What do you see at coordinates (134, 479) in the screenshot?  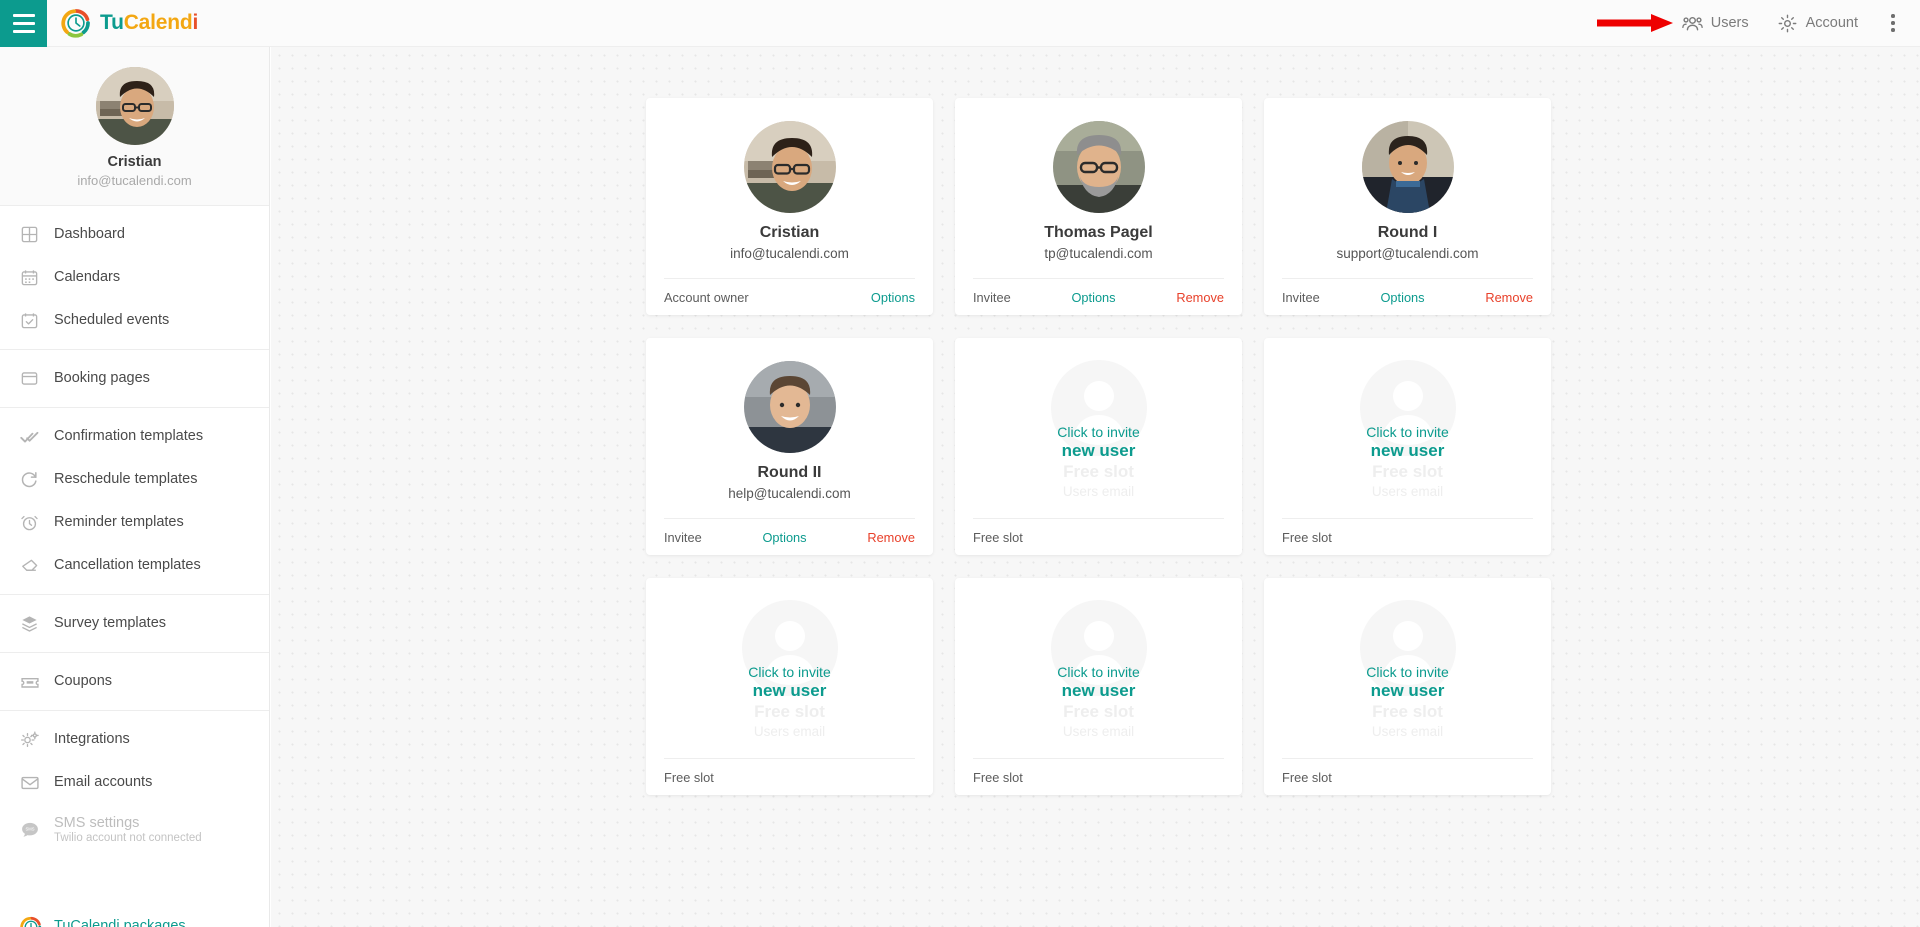 I see `sidebar-item-reschedule-templates: Reschedule templates` at bounding box center [134, 479].